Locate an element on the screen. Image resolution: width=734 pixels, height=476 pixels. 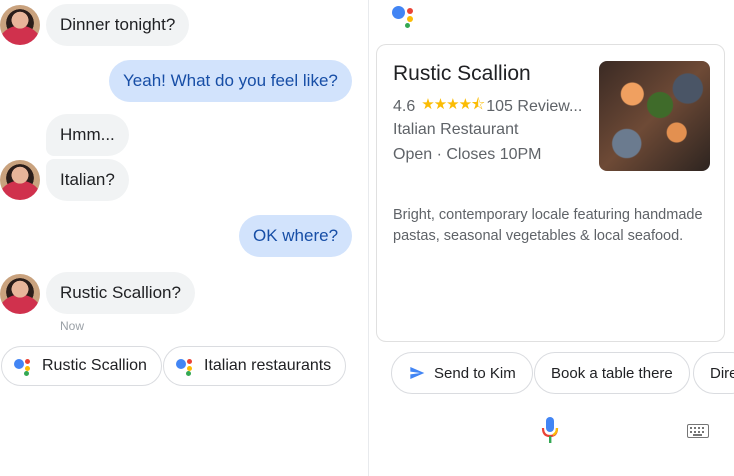
send-to-kim-button: Send to Kim is located at coordinates (462, 373).